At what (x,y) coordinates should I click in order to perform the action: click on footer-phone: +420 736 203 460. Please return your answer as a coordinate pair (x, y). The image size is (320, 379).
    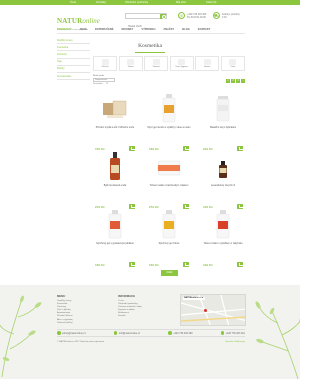
    Looking at the image, I should click on (180, 333).